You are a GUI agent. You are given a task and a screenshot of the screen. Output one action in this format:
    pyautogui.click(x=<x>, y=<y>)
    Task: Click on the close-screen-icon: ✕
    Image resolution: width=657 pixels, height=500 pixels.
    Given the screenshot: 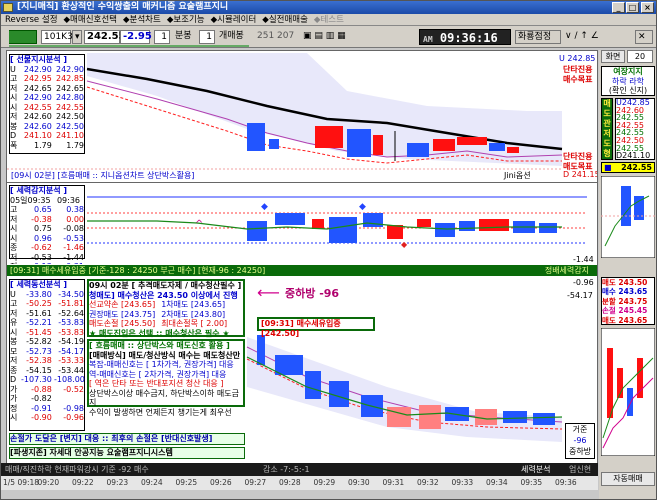 What is the action you would take?
    pyautogui.click(x=644, y=37)
    